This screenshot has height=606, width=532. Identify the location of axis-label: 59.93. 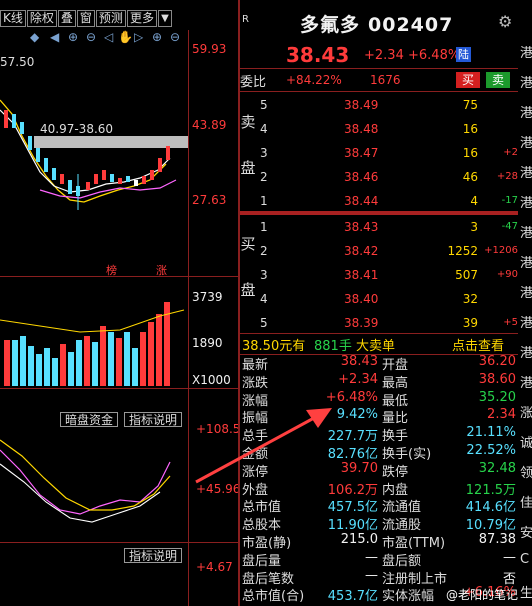
(209, 49).